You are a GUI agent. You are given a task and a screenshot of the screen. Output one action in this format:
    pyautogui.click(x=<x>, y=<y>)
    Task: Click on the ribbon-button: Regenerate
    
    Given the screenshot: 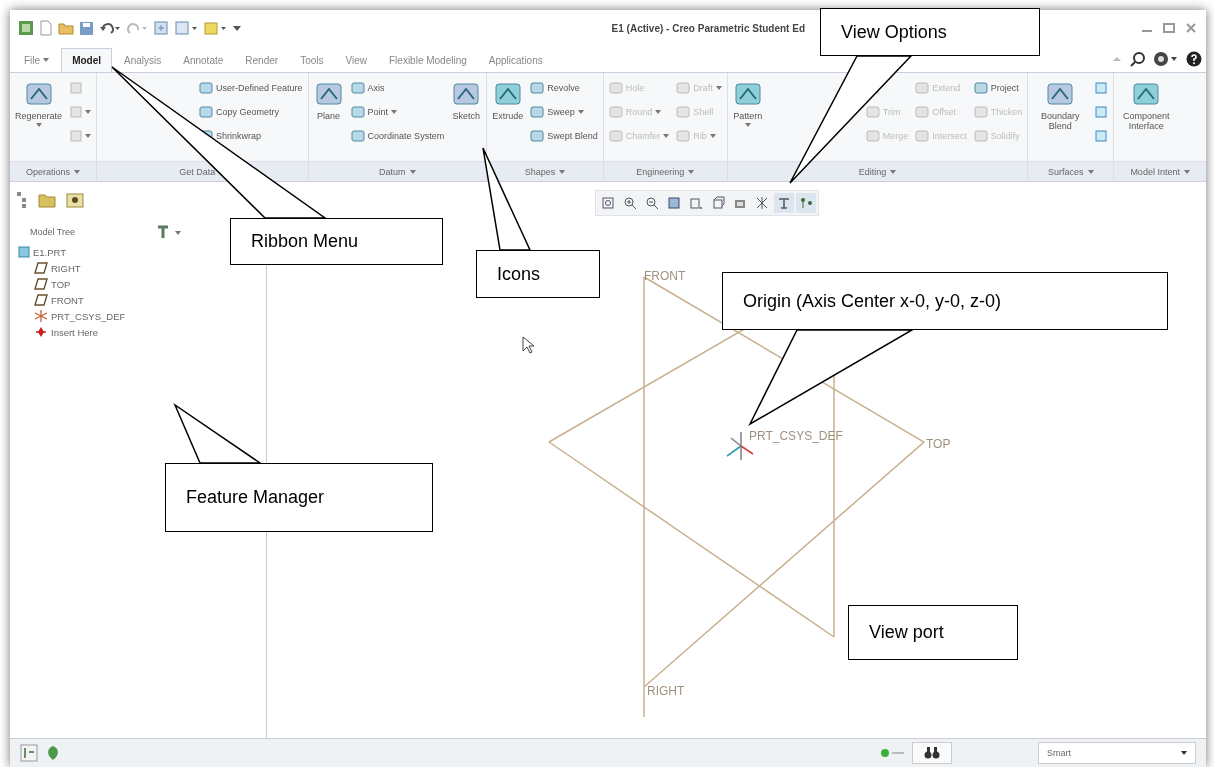 What is the action you would take?
    pyautogui.click(x=39, y=103)
    